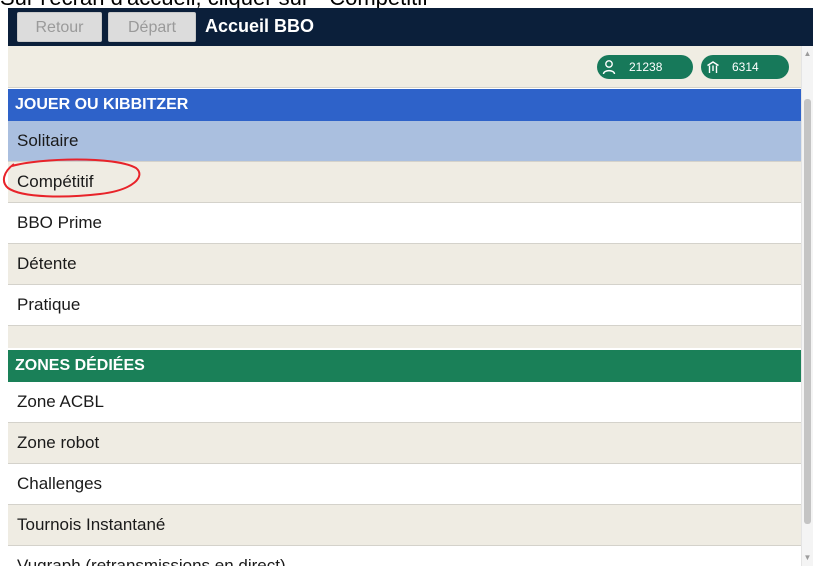 Image resolution: width=813 pixels, height=566 pixels. I want to click on scroll-up-arrow-icon: ▲, so click(807, 53).